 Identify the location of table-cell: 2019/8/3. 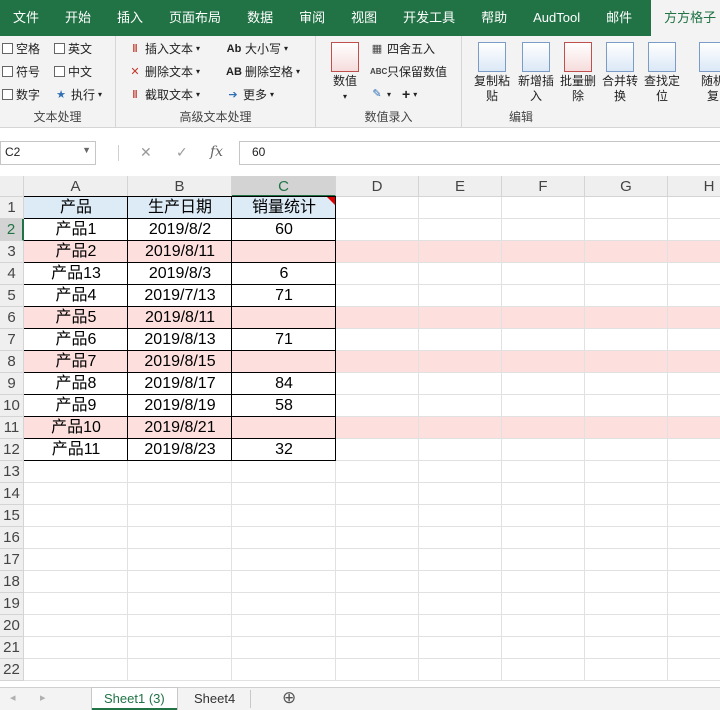
(180, 274).